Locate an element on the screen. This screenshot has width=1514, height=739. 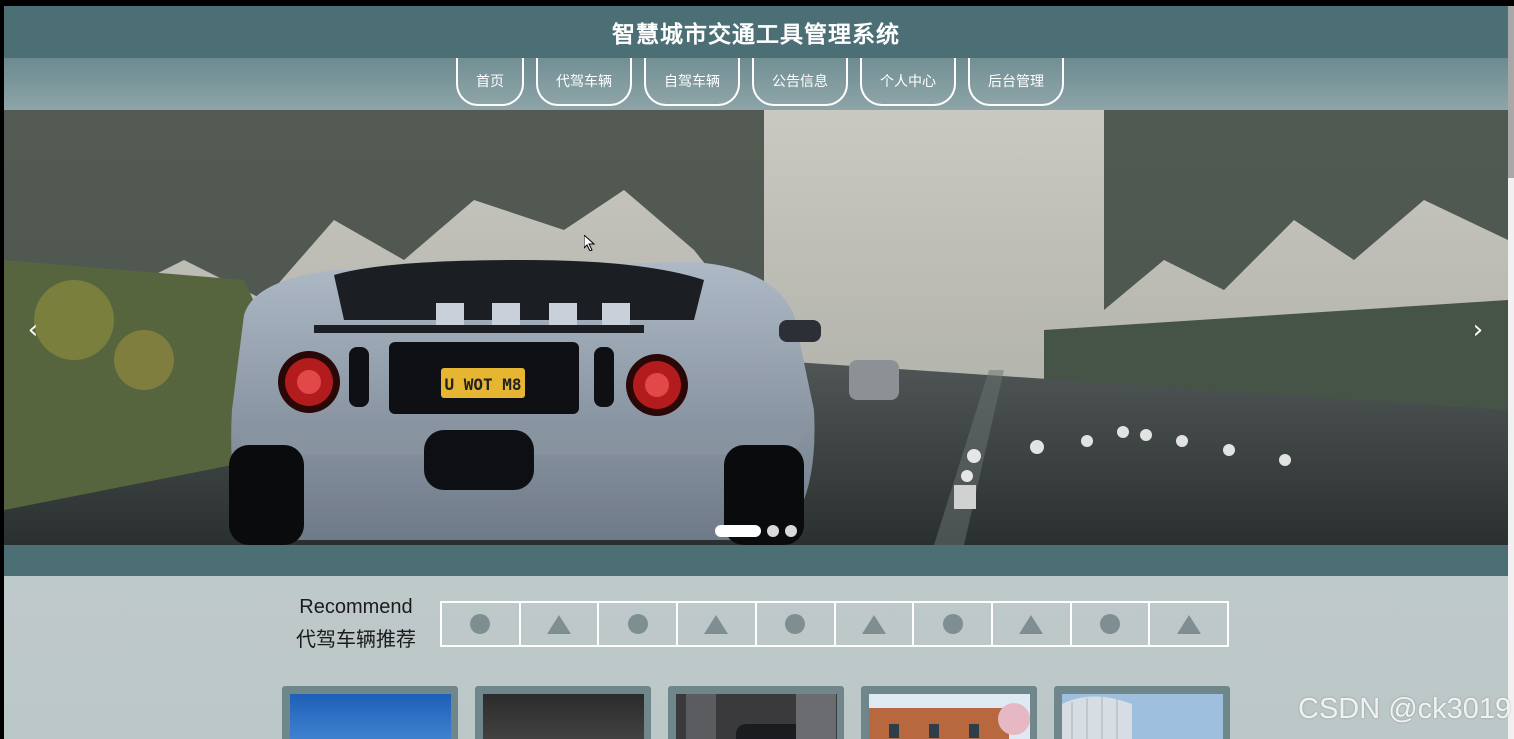
chevron-left-icon: ‹ is located at coordinates (33, 330).